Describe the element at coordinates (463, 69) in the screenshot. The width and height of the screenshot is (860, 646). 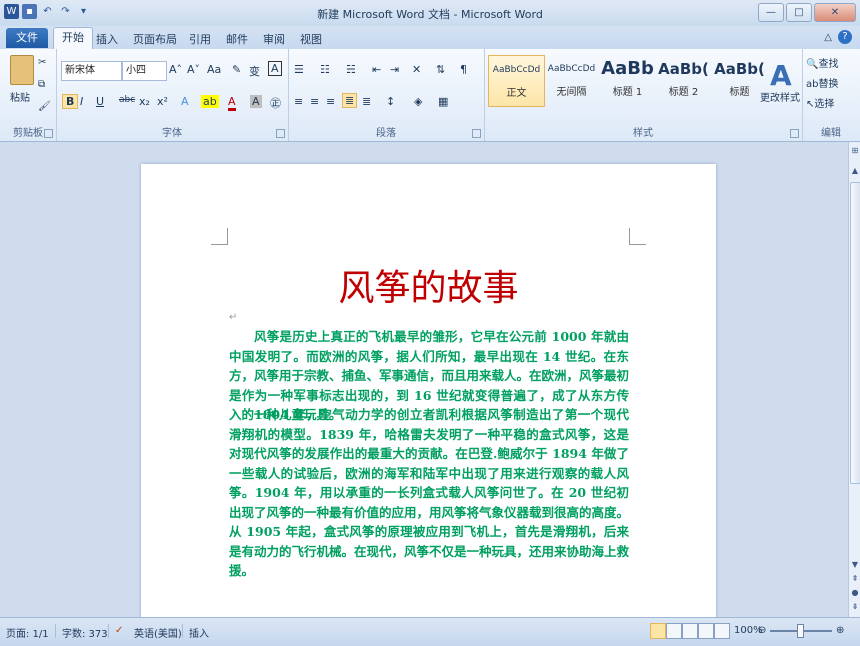
I see `show-marks-icon: ¶` at that location.